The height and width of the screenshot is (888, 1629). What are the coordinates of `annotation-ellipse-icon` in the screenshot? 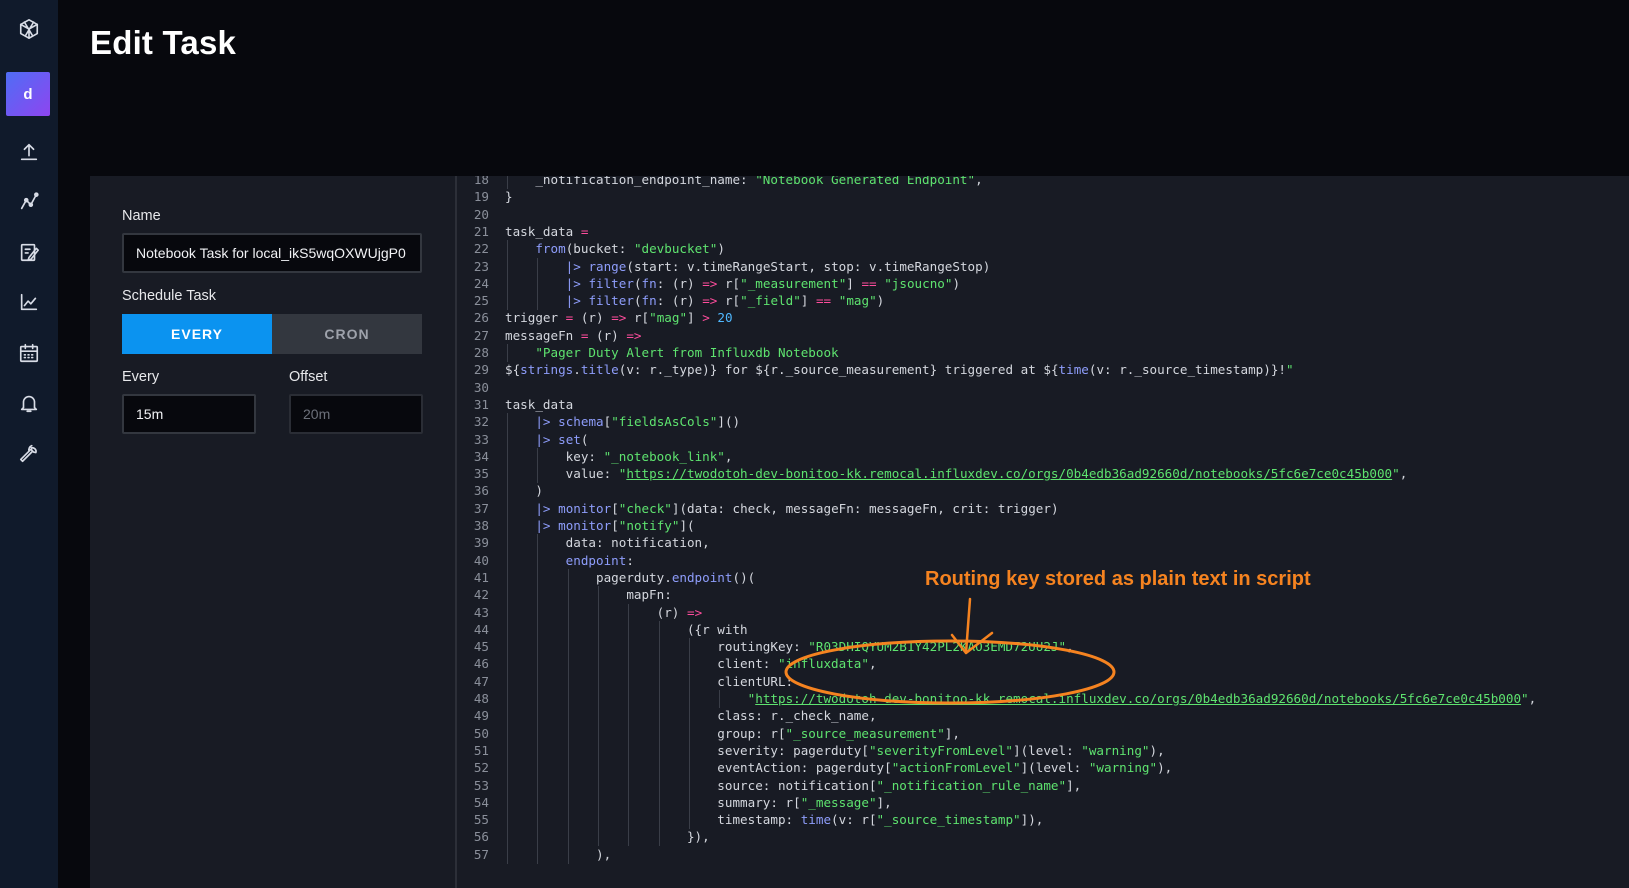 It's located at (950, 651).